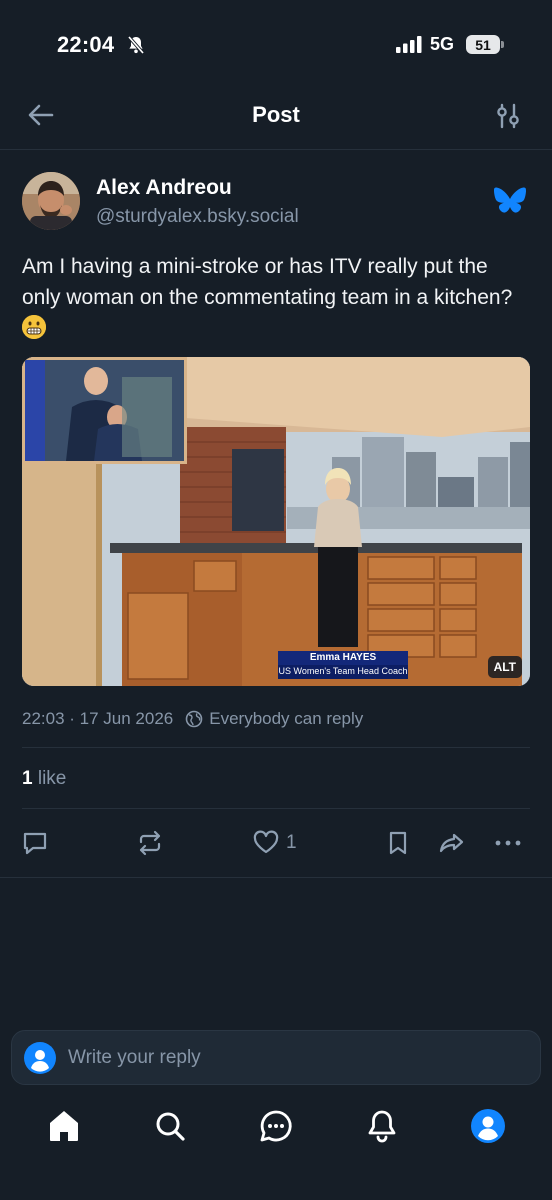  Describe the element at coordinates (52, 778) in the screenshot. I see `likes-label: like` at that location.